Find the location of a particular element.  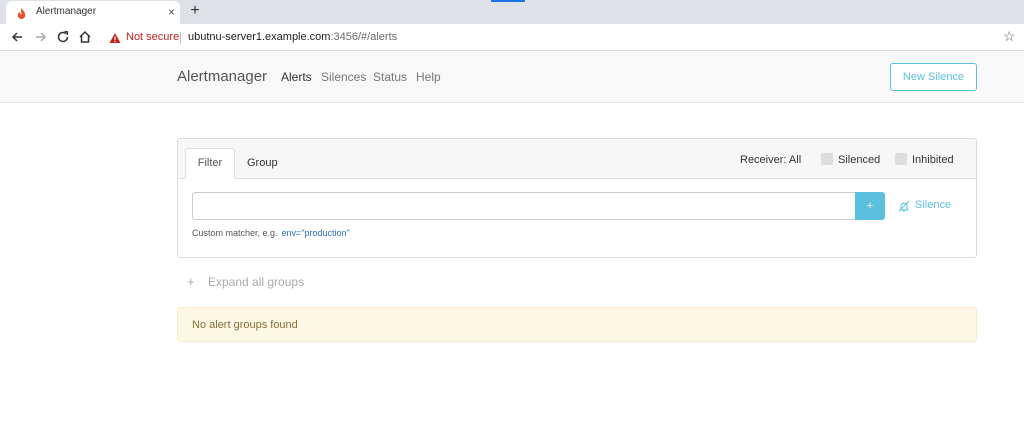

alertmanager-flame-icon is located at coordinates (21, 13).